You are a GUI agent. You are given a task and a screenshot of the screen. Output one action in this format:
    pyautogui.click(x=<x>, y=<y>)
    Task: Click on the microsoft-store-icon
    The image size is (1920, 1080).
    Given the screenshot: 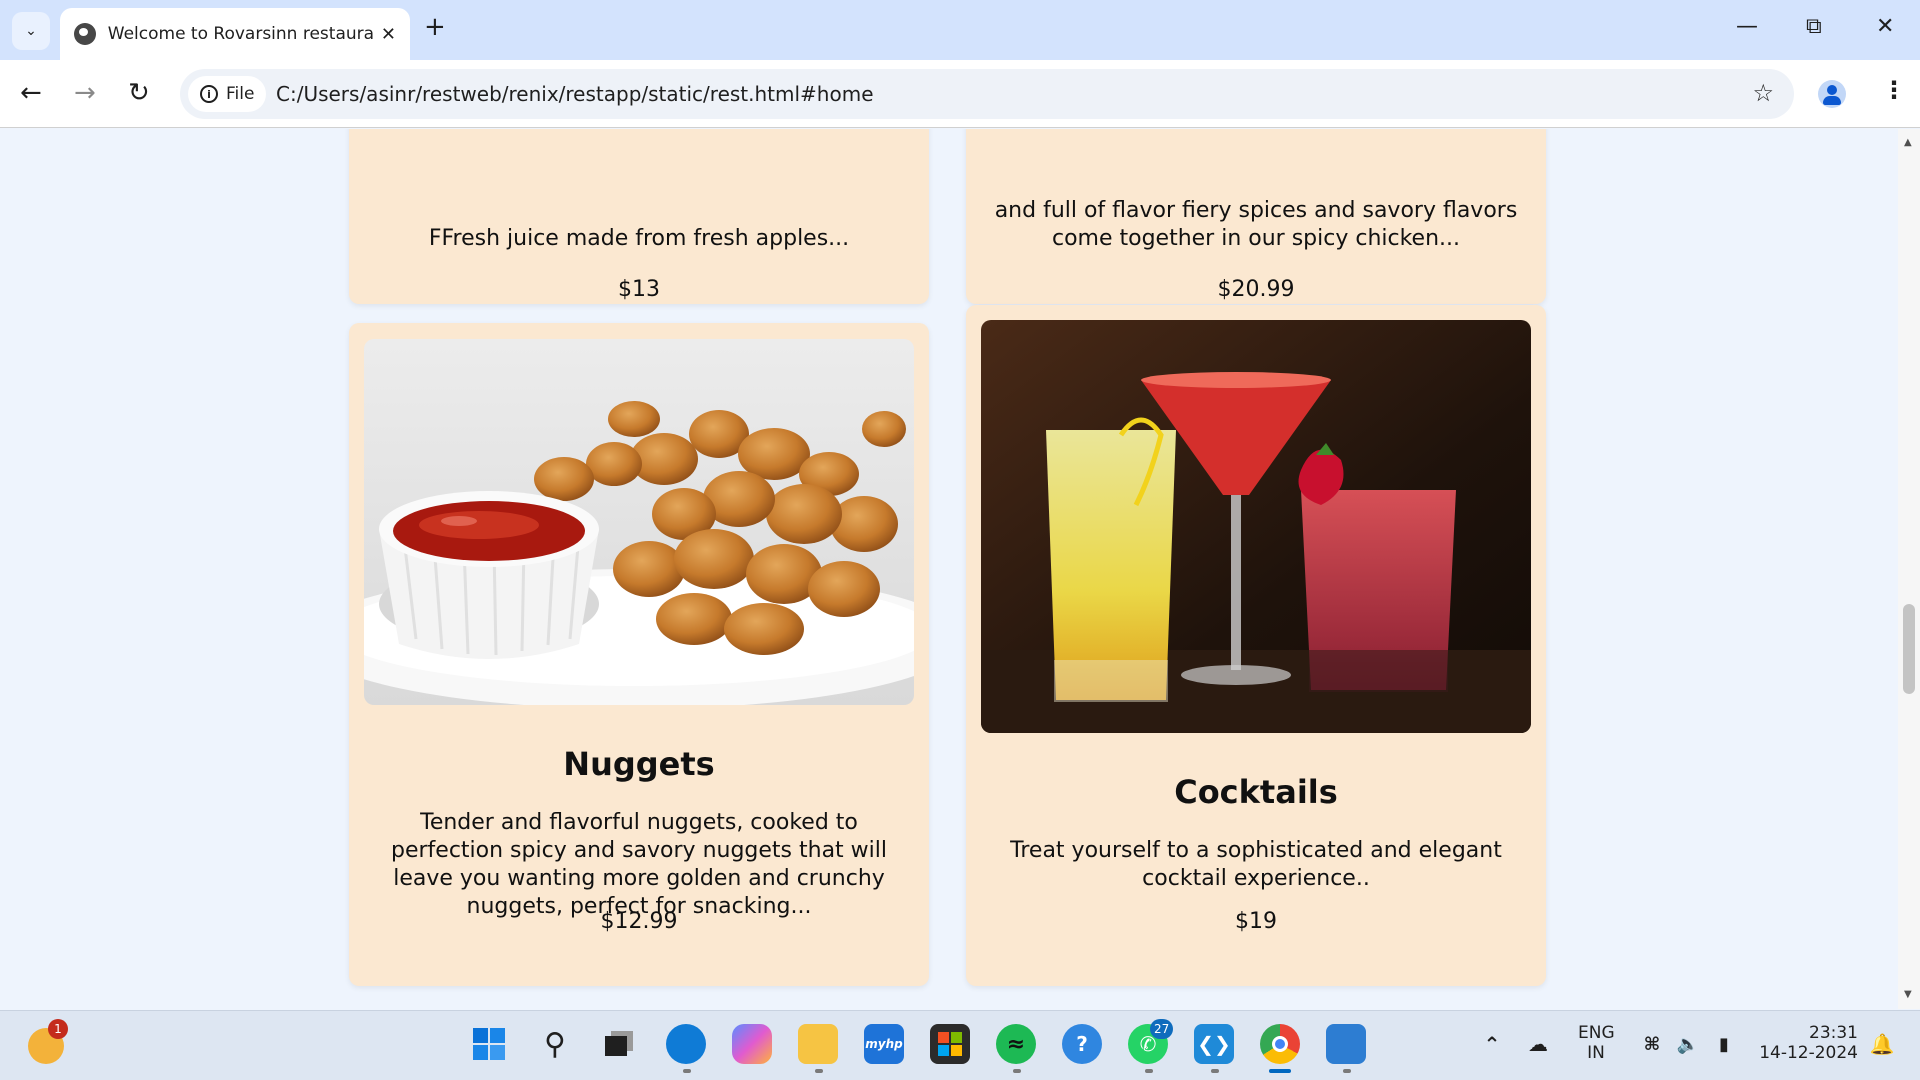 What is the action you would take?
    pyautogui.click(x=950, y=1044)
    